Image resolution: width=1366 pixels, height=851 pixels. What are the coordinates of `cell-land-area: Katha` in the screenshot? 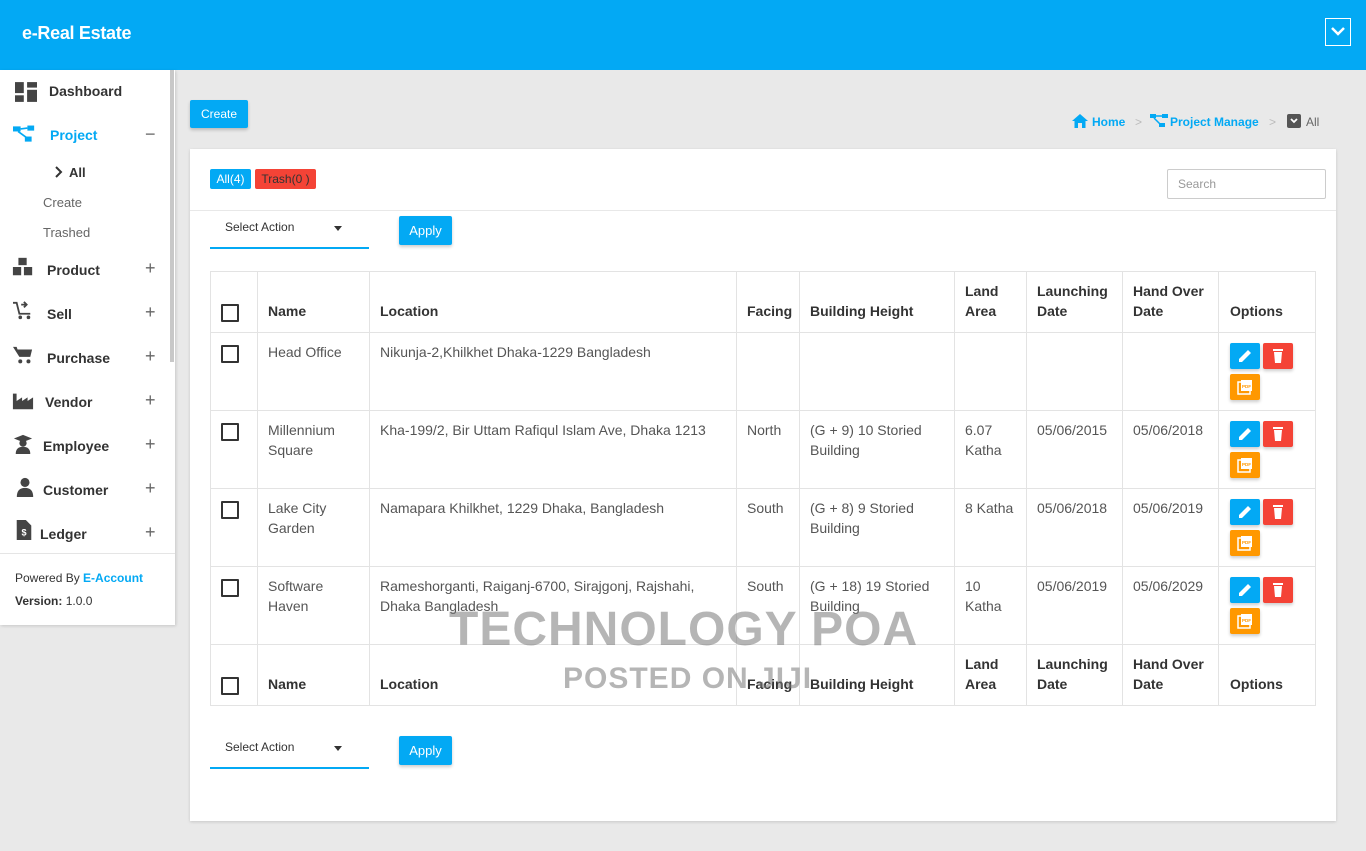 It's located at (983, 606).